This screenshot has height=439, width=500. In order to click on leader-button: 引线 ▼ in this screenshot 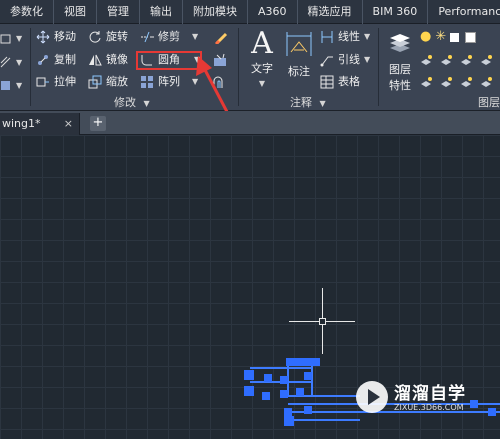, I will do `click(345, 60)`.